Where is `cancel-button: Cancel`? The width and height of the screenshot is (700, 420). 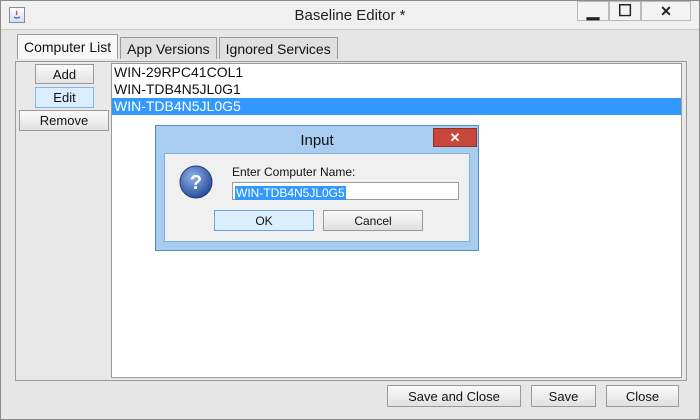
cancel-button: Cancel is located at coordinates (373, 220).